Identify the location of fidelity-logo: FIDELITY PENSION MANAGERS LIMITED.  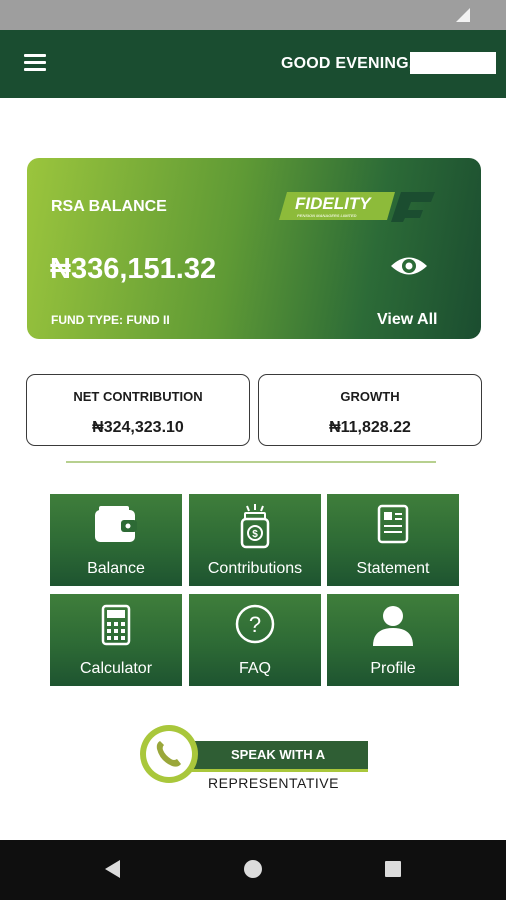
(357, 207).